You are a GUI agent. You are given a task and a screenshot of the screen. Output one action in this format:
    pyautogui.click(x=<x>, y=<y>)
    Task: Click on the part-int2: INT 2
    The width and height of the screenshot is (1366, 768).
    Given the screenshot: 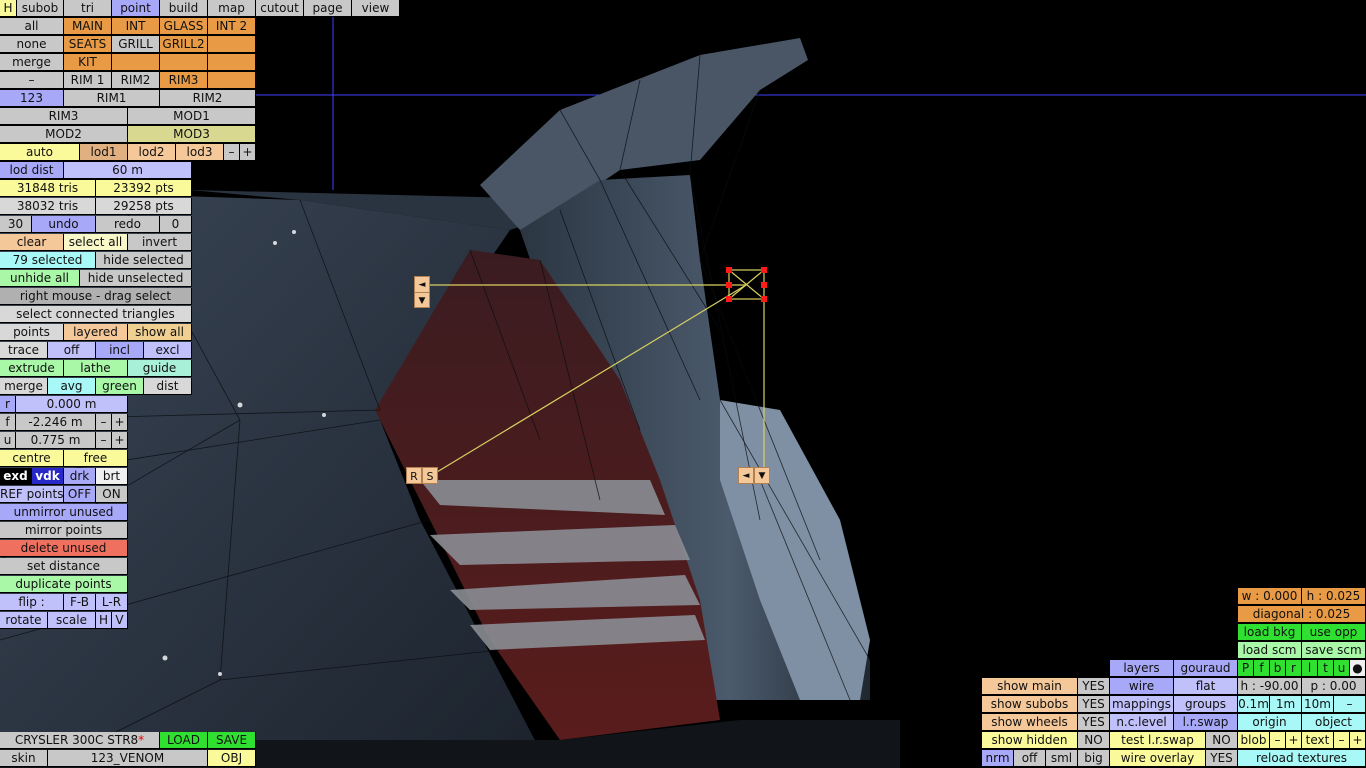 What is the action you would take?
    pyautogui.click(x=232, y=26)
    